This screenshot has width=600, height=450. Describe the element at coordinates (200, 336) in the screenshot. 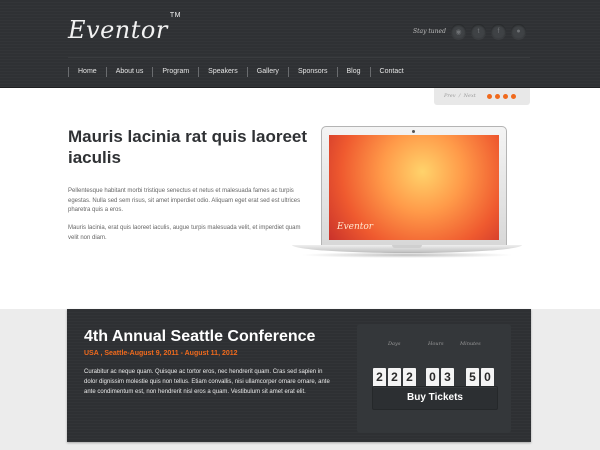

I see `conference-title: 4th Annual Seattle Conference` at that location.